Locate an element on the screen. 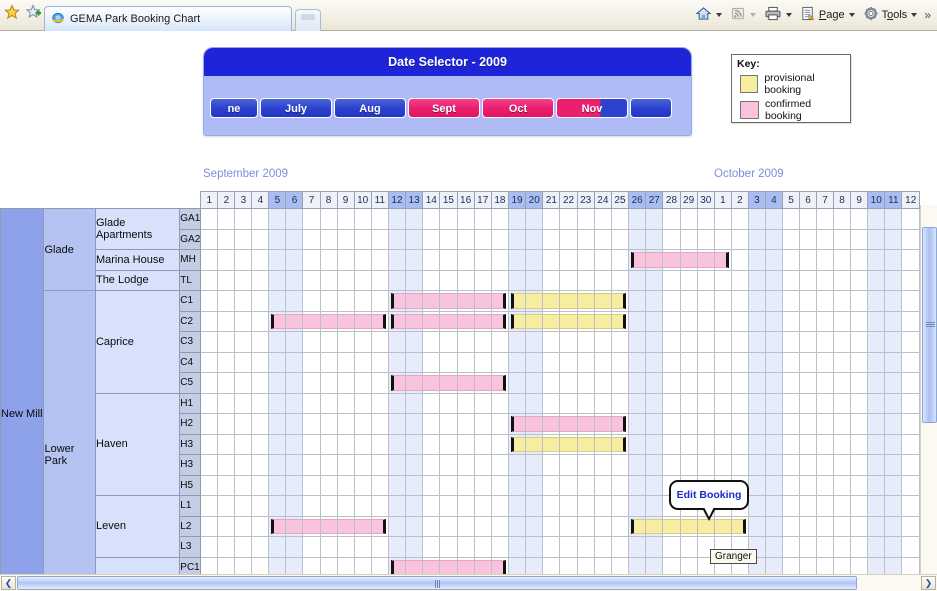 The width and height of the screenshot is (937, 591). property-label-haven: Haven is located at coordinates (137, 444).